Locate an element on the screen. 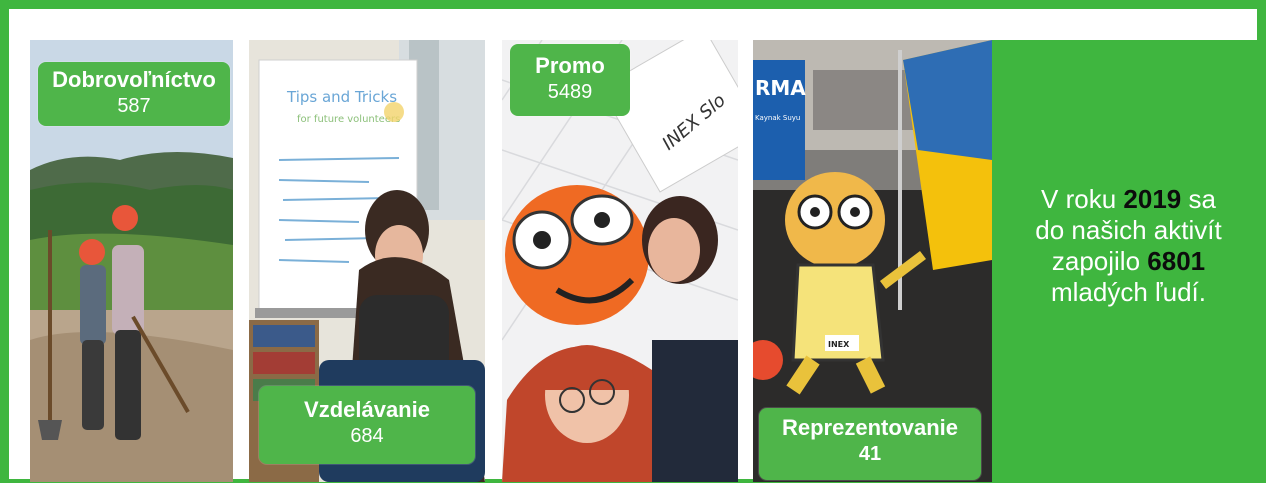 Image resolution: width=1266 pixels, height=483 pixels. bottle-sublabel: Kaynak Suyu is located at coordinates (777, 118).